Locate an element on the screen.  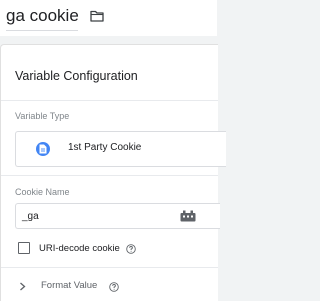
variable-type-card: 1st Party Cookie is located at coordinates (120, 149).